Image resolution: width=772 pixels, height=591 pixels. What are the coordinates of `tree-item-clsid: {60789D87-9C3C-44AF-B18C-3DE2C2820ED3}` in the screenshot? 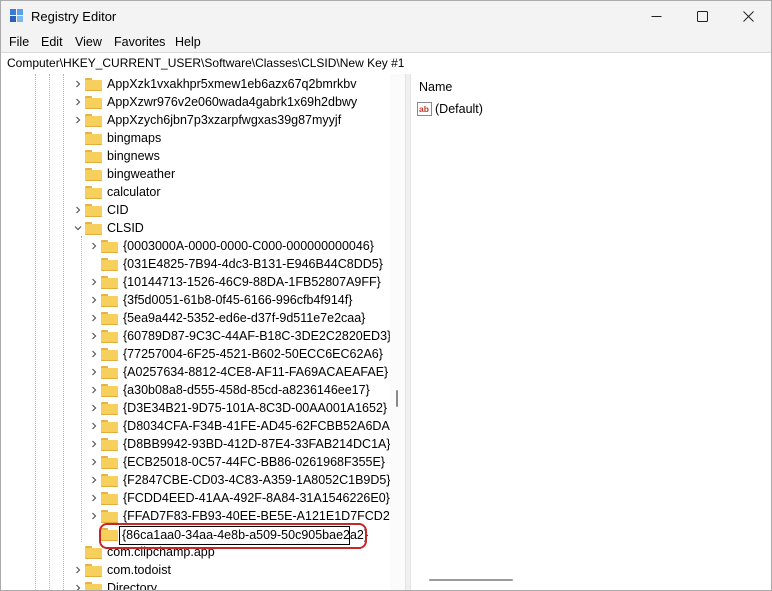 It's located at (239, 336).